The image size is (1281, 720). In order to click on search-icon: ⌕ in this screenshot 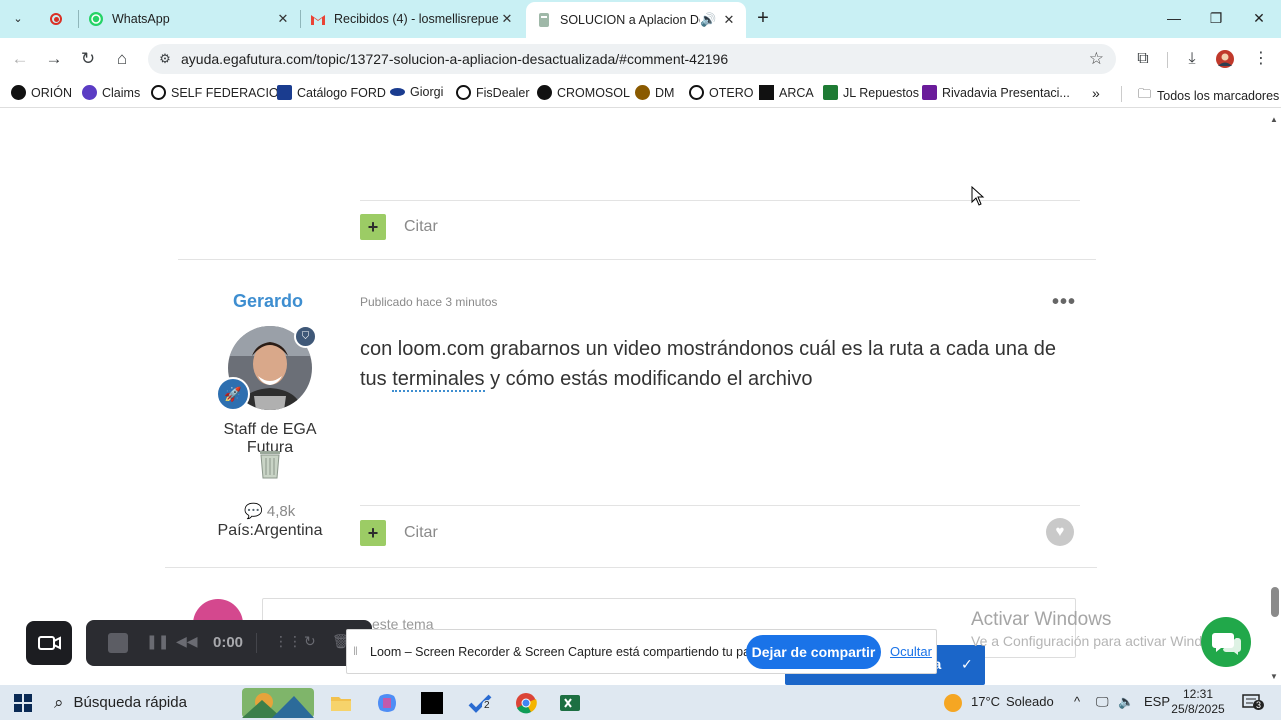, I will do `click(59, 702)`.